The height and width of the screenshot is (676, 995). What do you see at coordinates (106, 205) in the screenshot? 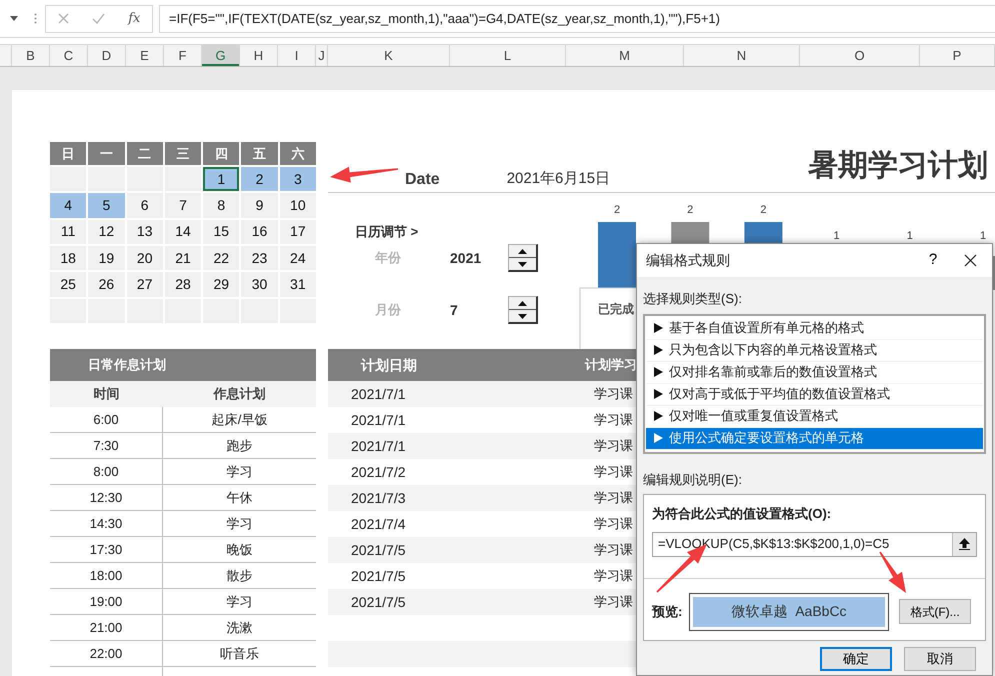
I see `calendar-day: 5` at bounding box center [106, 205].